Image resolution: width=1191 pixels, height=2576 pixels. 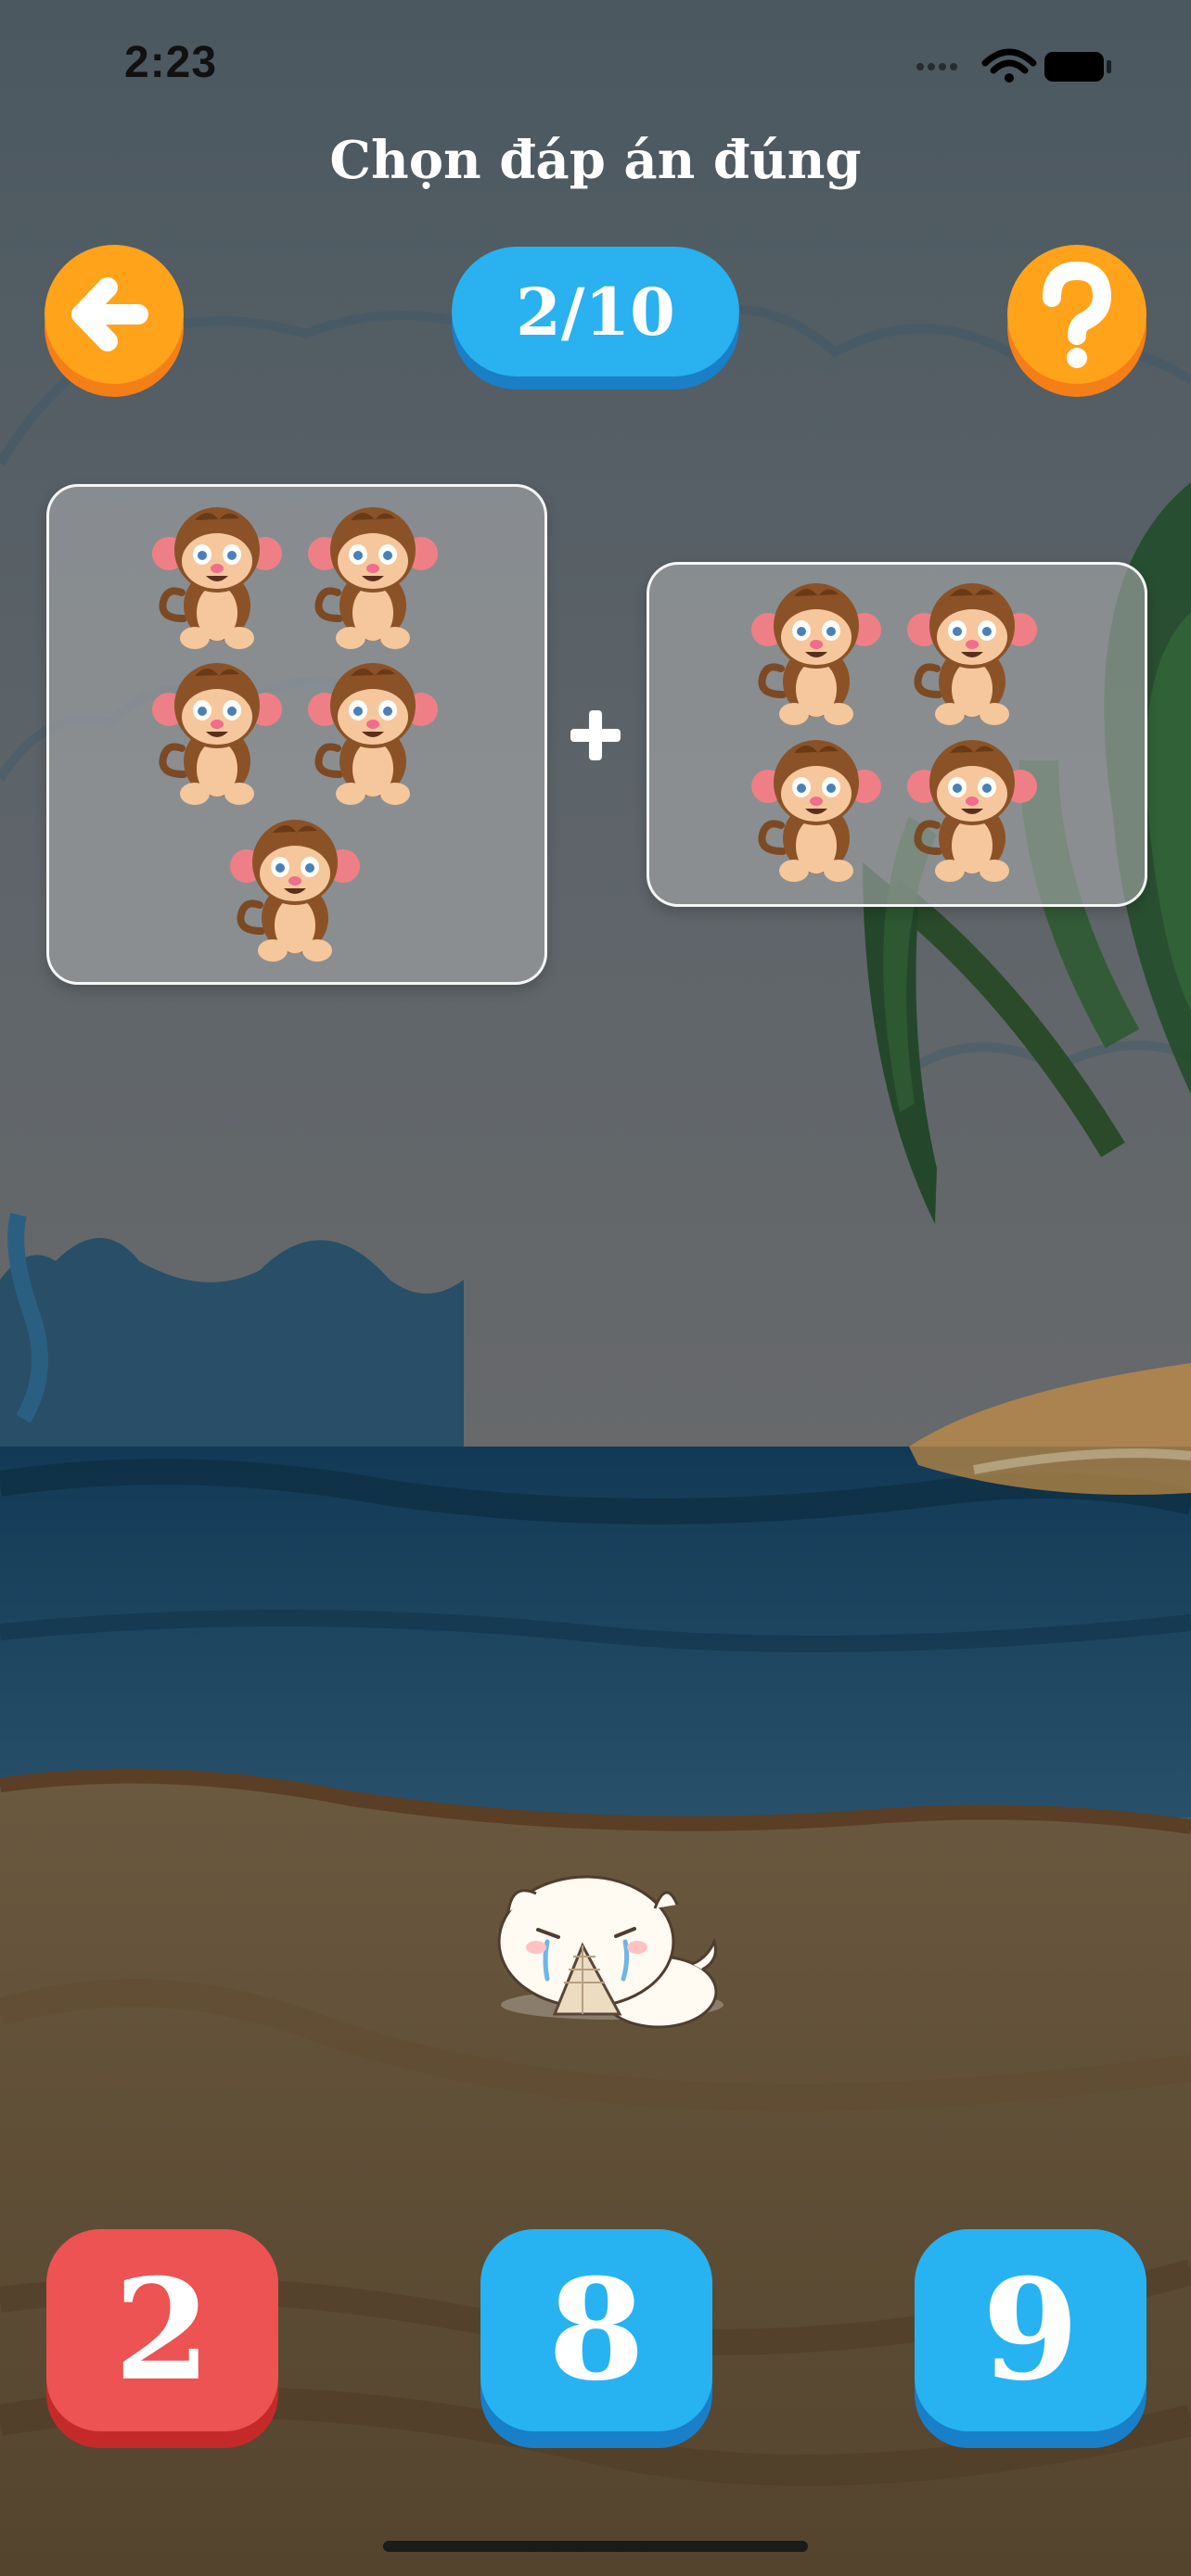 I want to click on answer-button-2: 2, so click(x=162, y=2330).